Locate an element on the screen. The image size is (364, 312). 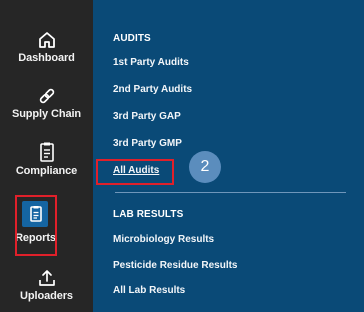
sidebar-item-uploaders: Uploaders is located at coordinates (46, 285).